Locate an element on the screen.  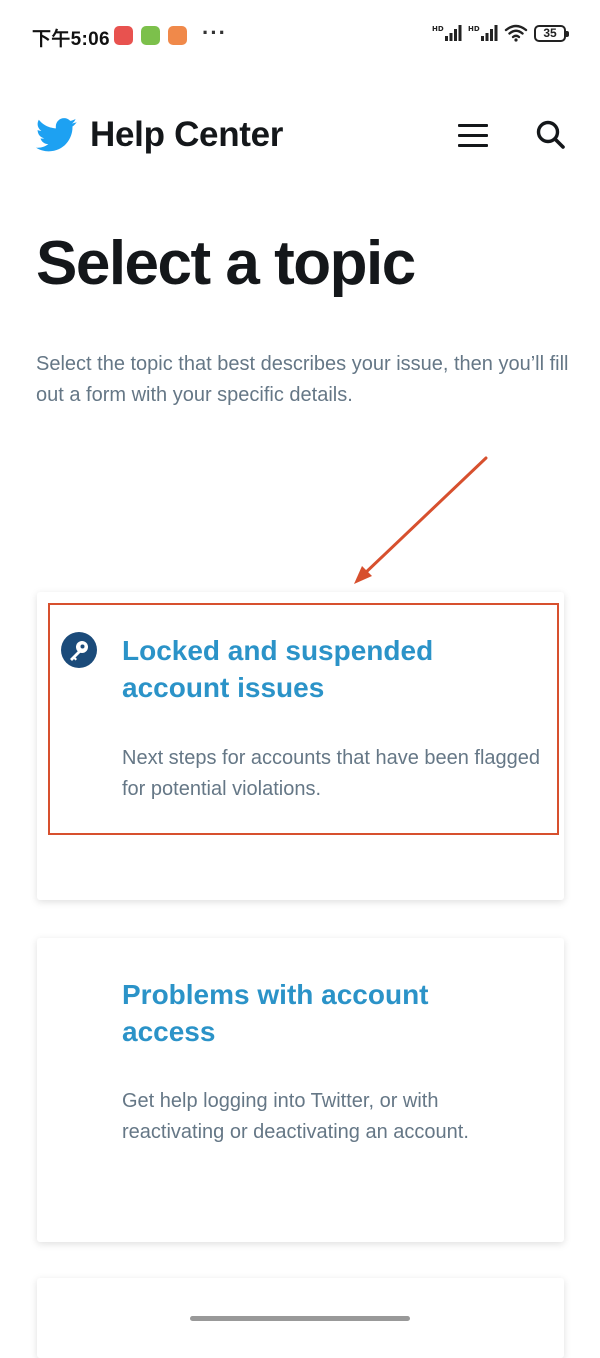
shopping-notification-icon is located at coordinates (177, 35).